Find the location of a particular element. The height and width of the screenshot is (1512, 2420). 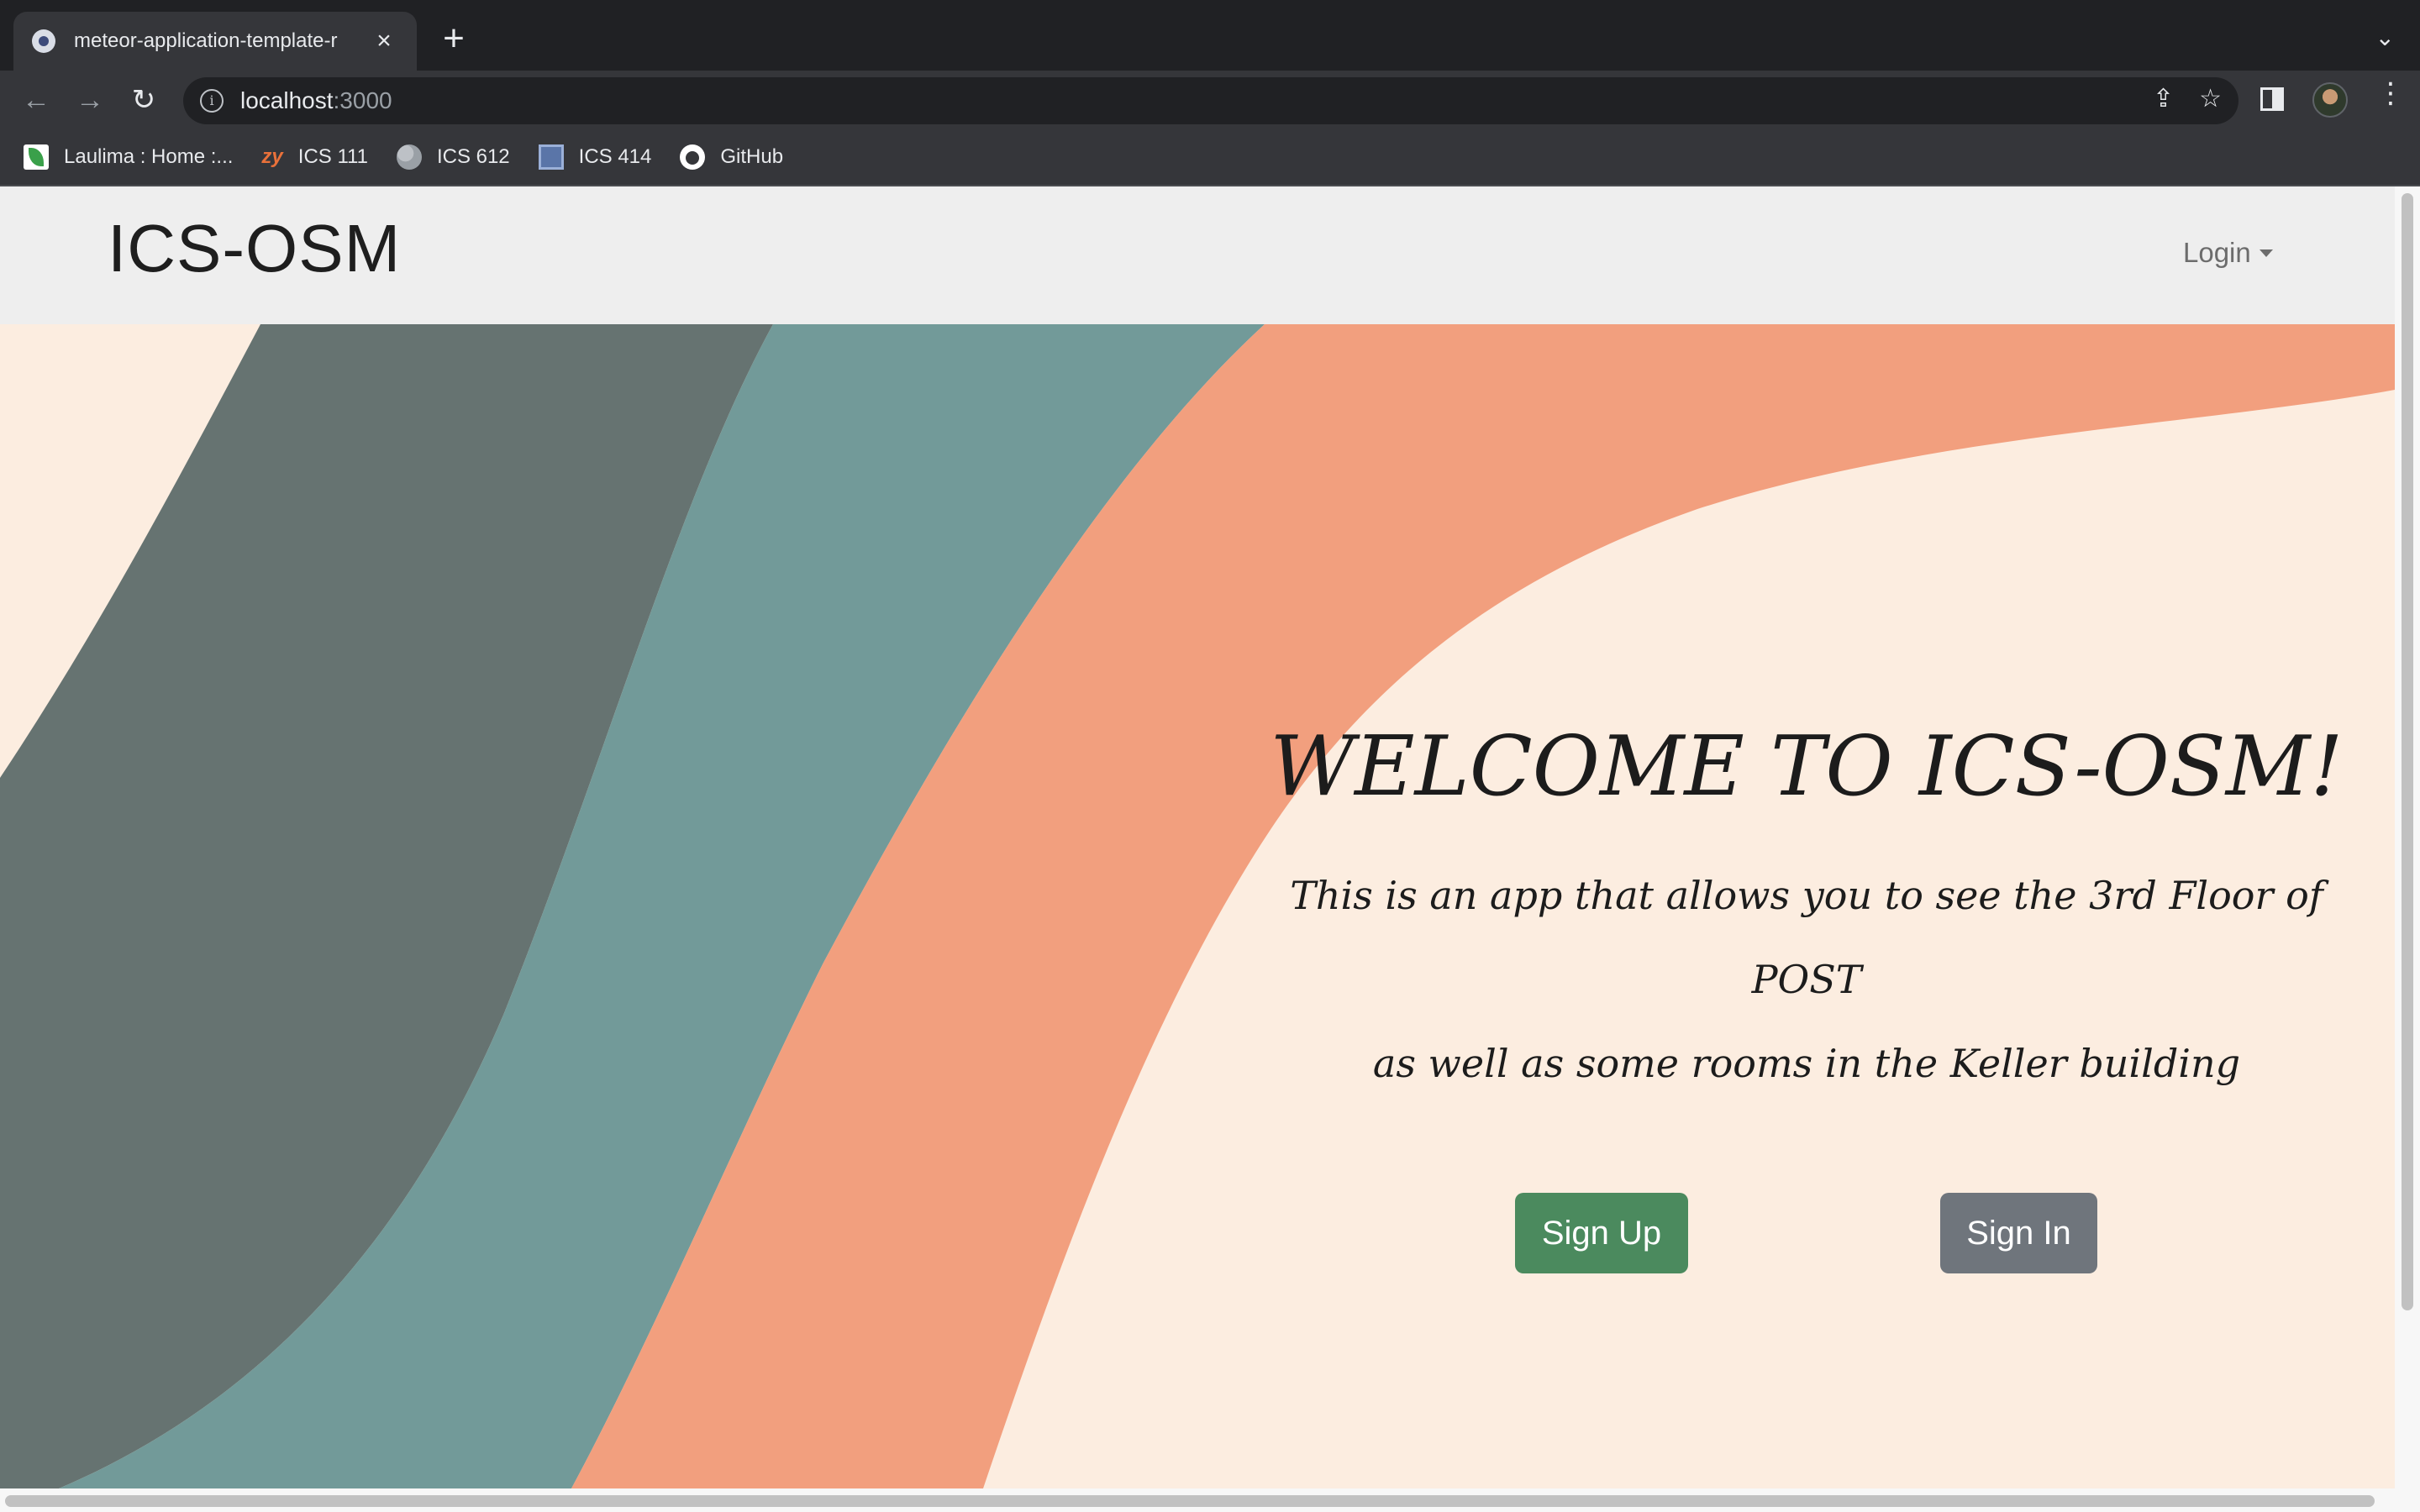

sign-in-button: Sign In is located at coordinates (2019, 1233).